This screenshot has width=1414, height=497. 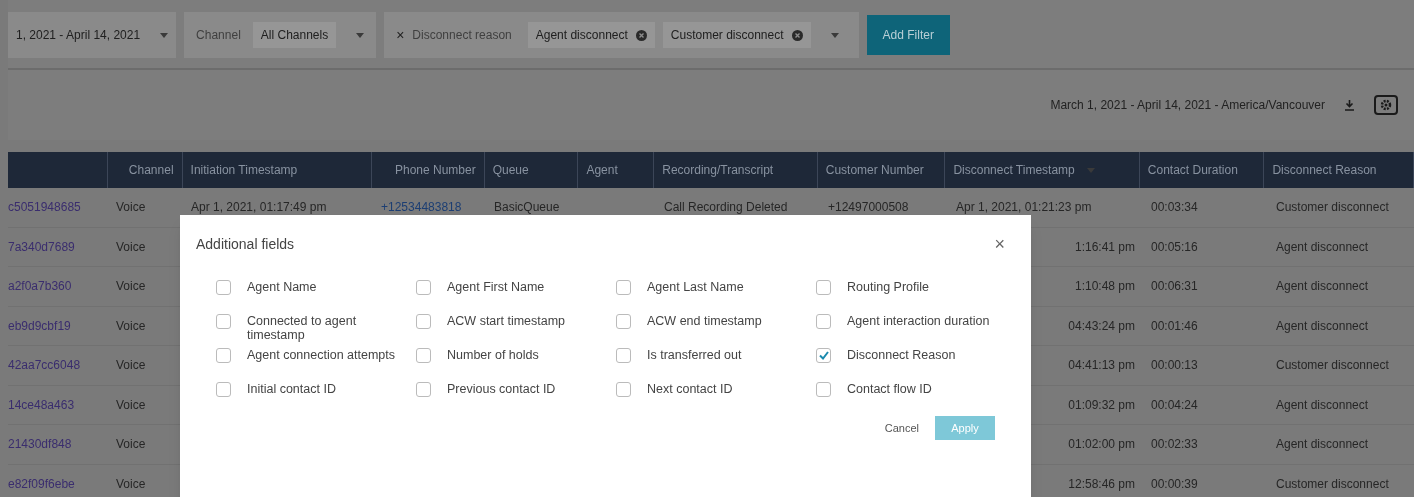 What do you see at coordinates (531, 170) in the screenshot?
I see `column-header: Queue` at bounding box center [531, 170].